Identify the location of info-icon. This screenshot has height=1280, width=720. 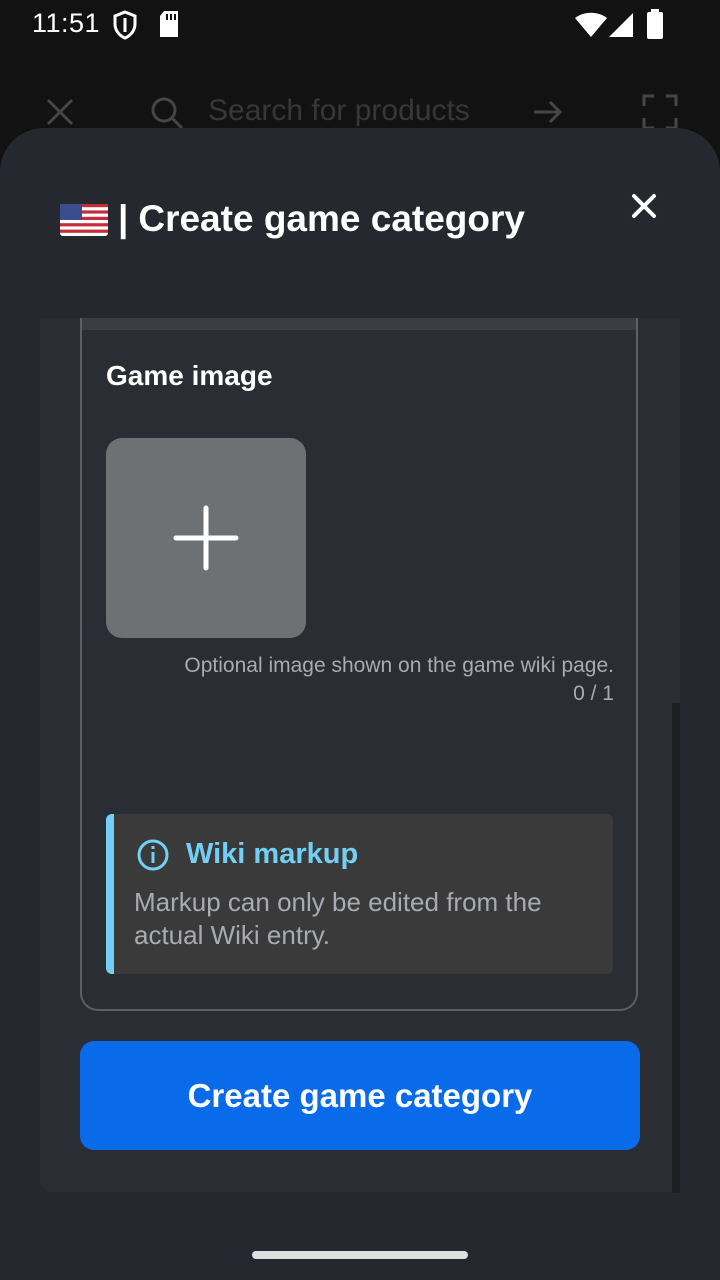
(153, 855).